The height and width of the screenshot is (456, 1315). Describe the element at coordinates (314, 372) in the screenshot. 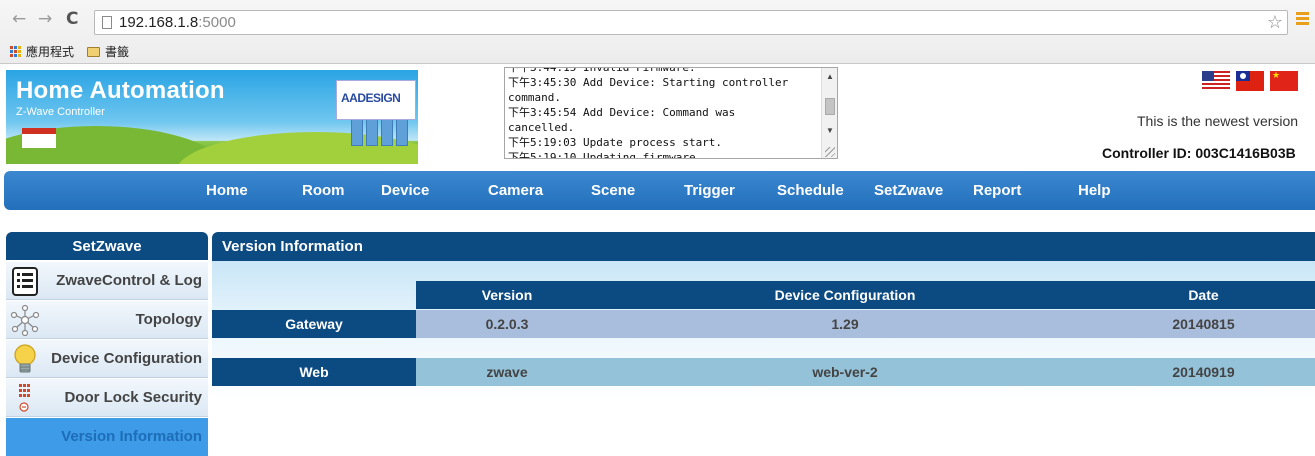

I see `row-name-web: Web` at that location.